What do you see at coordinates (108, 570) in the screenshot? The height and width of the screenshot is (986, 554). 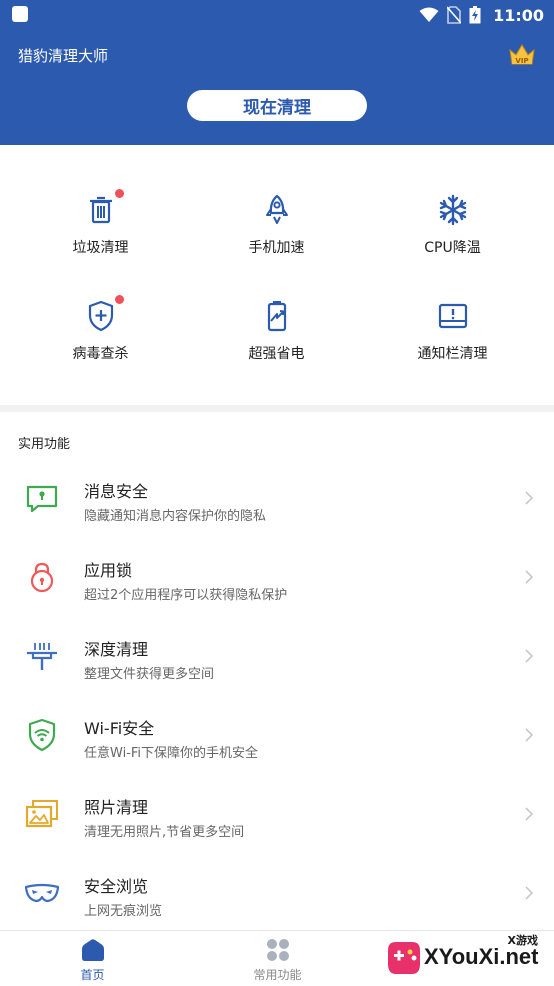 I see `list-title: 应用锁` at bounding box center [108, 570].